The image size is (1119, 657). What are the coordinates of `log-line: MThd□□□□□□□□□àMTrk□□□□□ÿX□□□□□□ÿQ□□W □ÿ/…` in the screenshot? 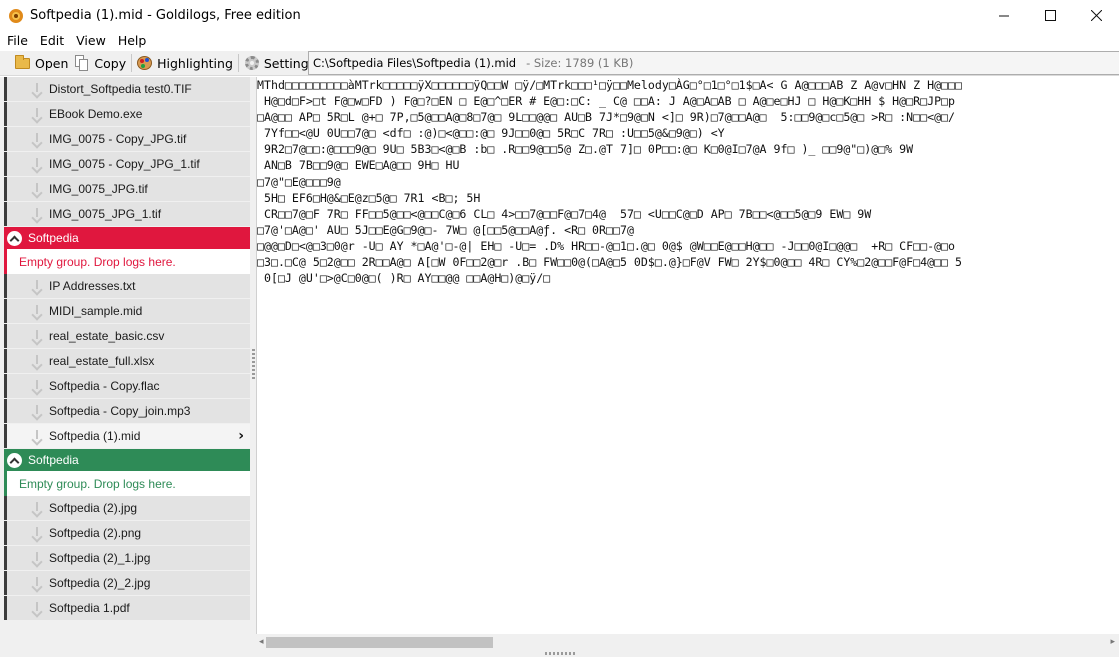 It's located at (609, 85).